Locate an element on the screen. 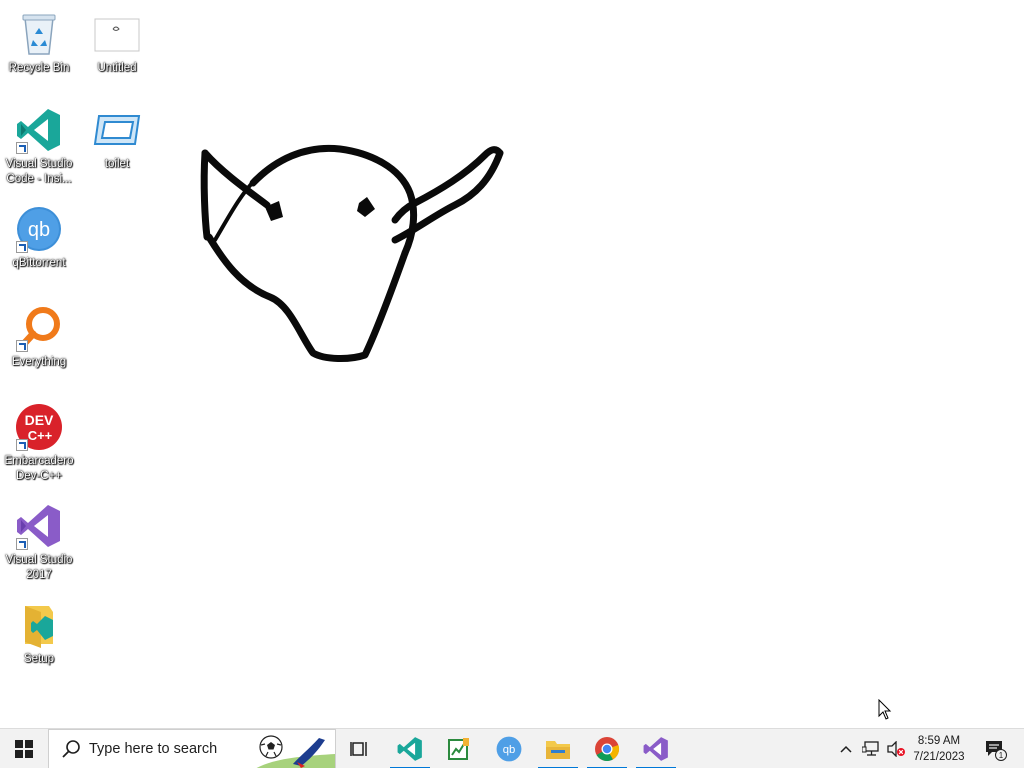 The height and width of the screenshot is (768, 1024). taskbar-visual-studio-button is located at coordinates (656, 748).